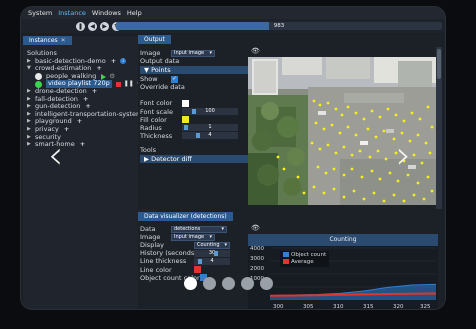 This screenshot has height=329, width=476. I want to click on fill-color-swatch, so click(185, 120).